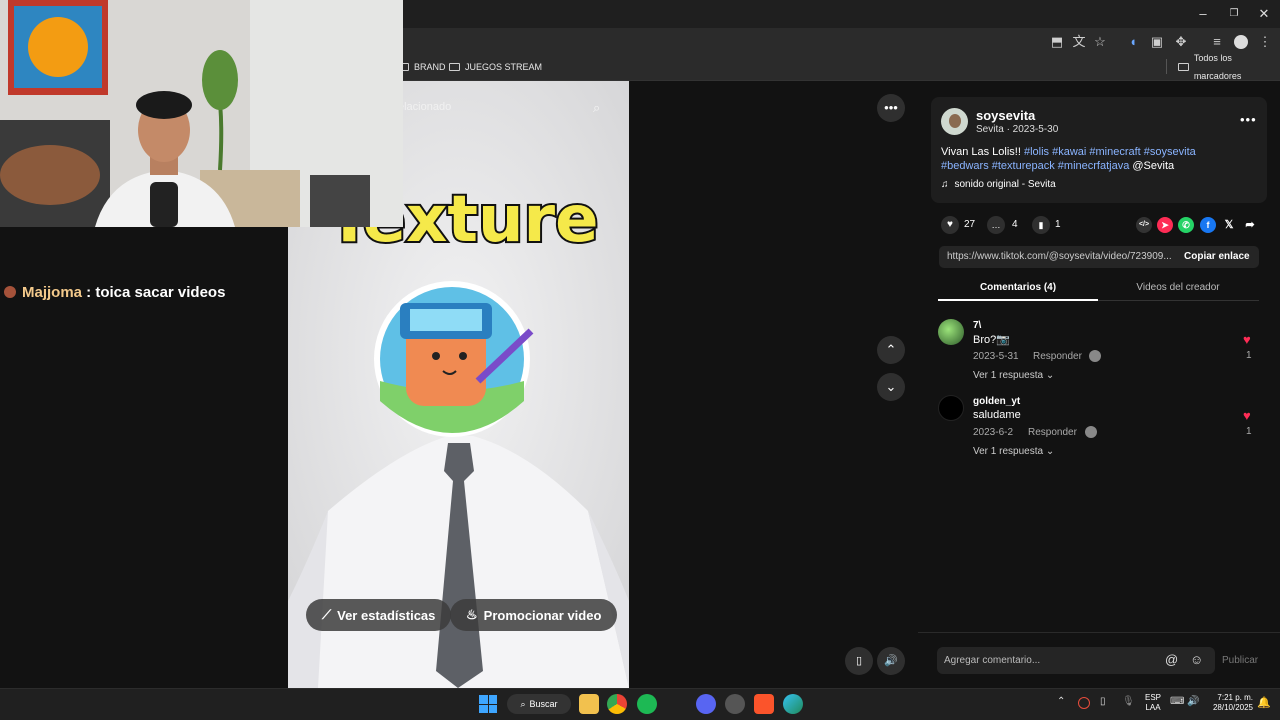 The image size is (1280, 720). What do you see at coordinates (1110, 152) in the screenshot?
I see `caption-hashtags: #lolis #kawai #minecraft #soysevita` at bounding box center [1110, 152].